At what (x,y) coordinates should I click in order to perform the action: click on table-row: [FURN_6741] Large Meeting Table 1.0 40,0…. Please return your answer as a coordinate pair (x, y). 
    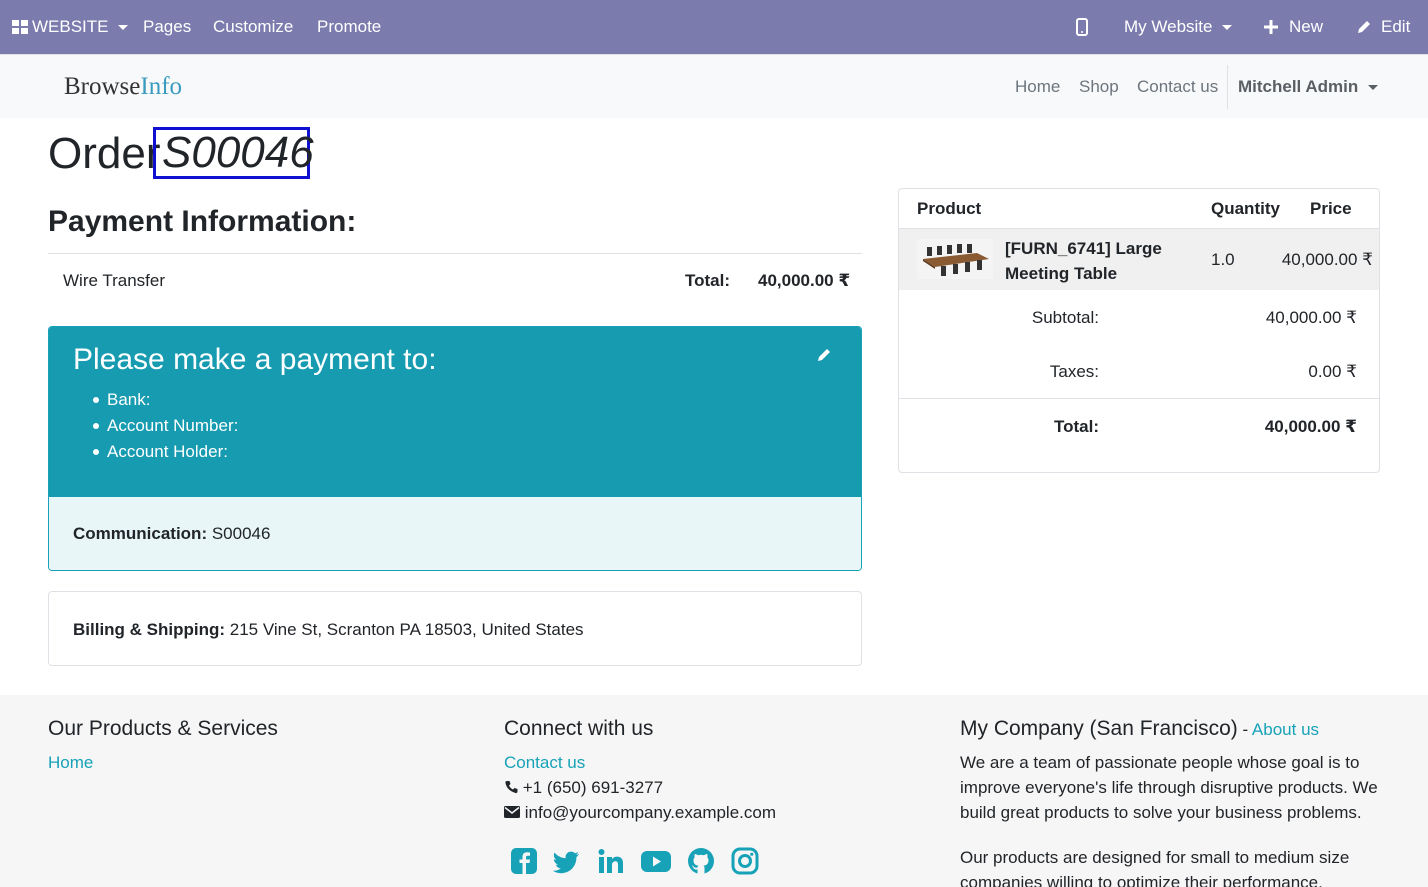
    Looking at the image, I should click on (1139, 259).